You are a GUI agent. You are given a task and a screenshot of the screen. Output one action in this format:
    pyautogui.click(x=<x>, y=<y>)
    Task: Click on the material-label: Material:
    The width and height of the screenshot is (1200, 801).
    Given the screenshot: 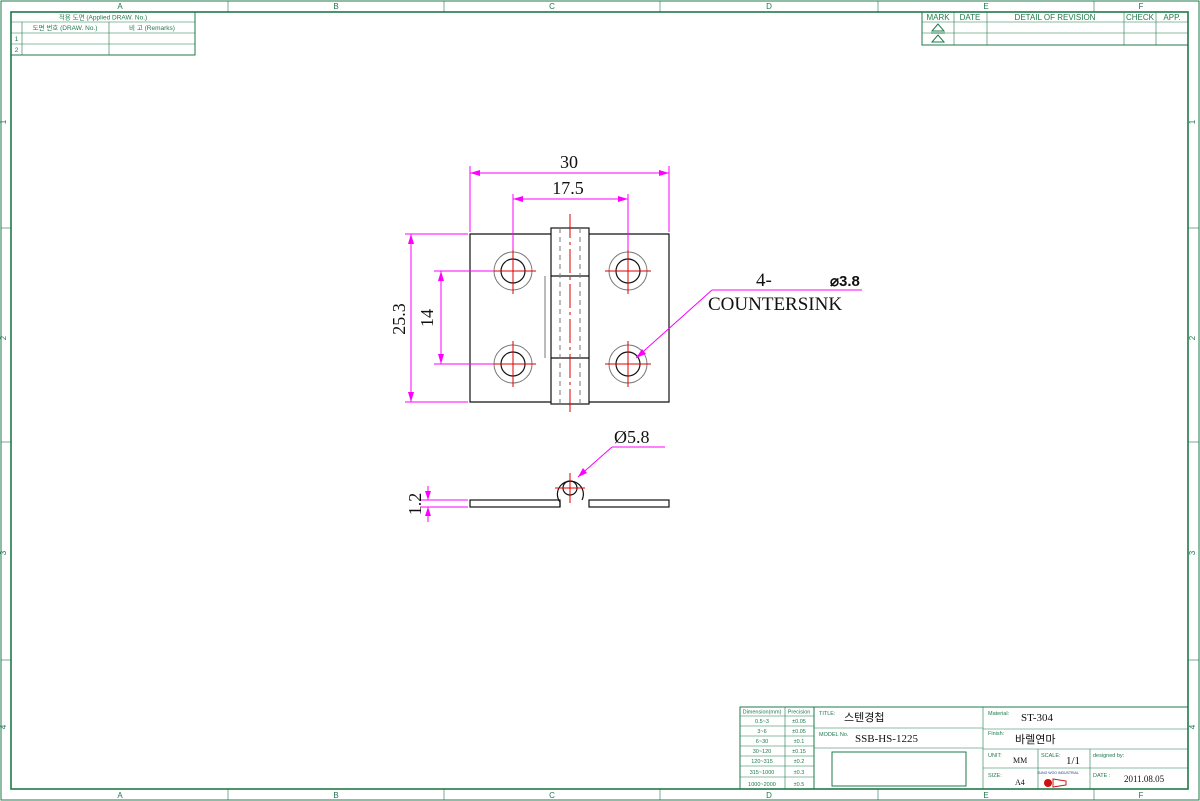 What is the action you would take?
    pyautogui.click(x=999, y=714)
    